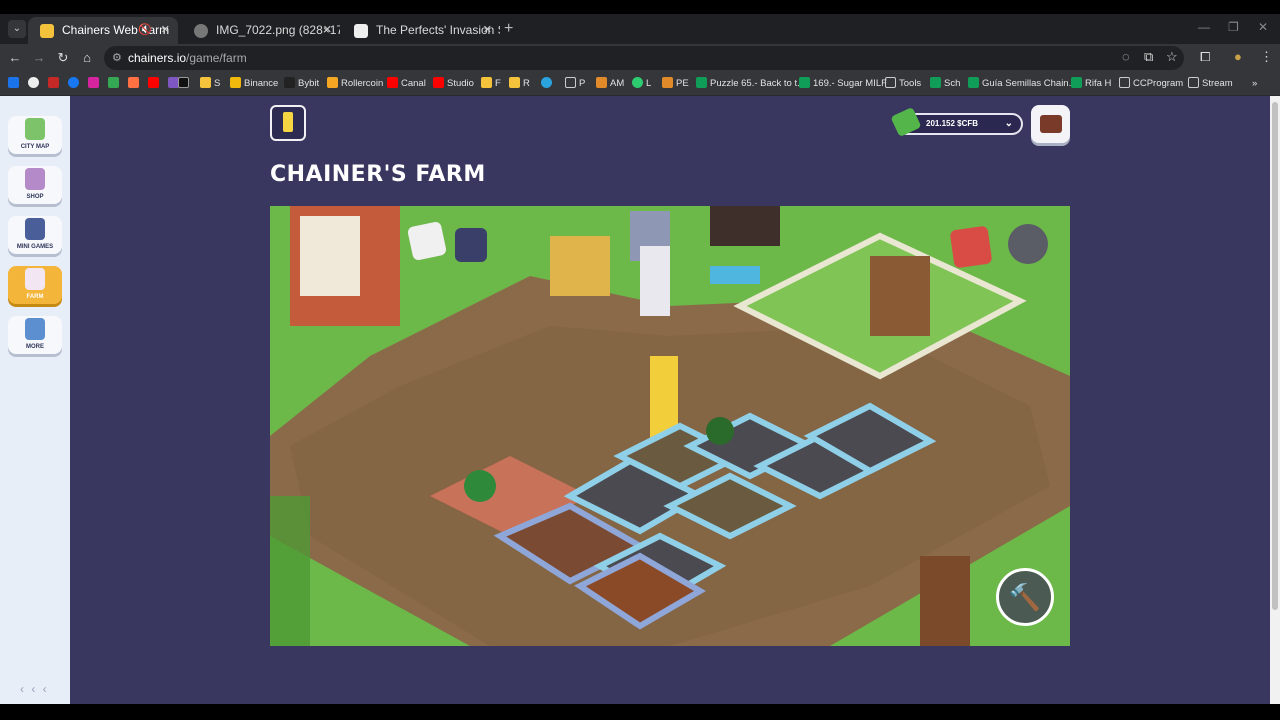 This screenshot has height=720, width=1280. I want to click on bottom-strip, so click(640, 712).